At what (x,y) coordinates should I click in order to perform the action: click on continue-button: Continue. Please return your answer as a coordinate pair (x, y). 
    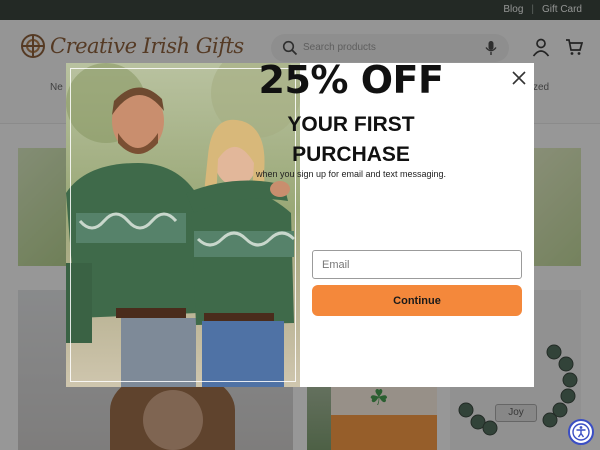
    Looking at the image, I should click on (417, 300).